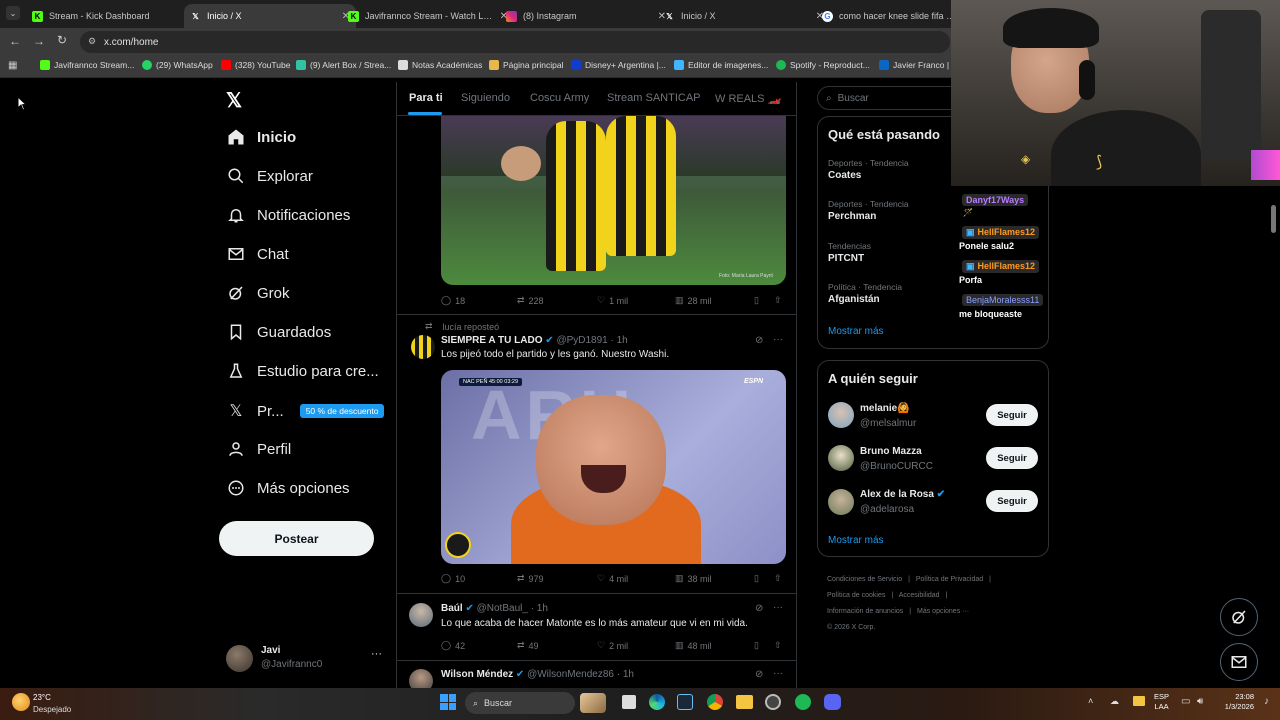  What do you see at coordinates (270, 176) in the screenshot?
I see `sidebar-item-explorar: Explorar` at bounding box center [270, 176].